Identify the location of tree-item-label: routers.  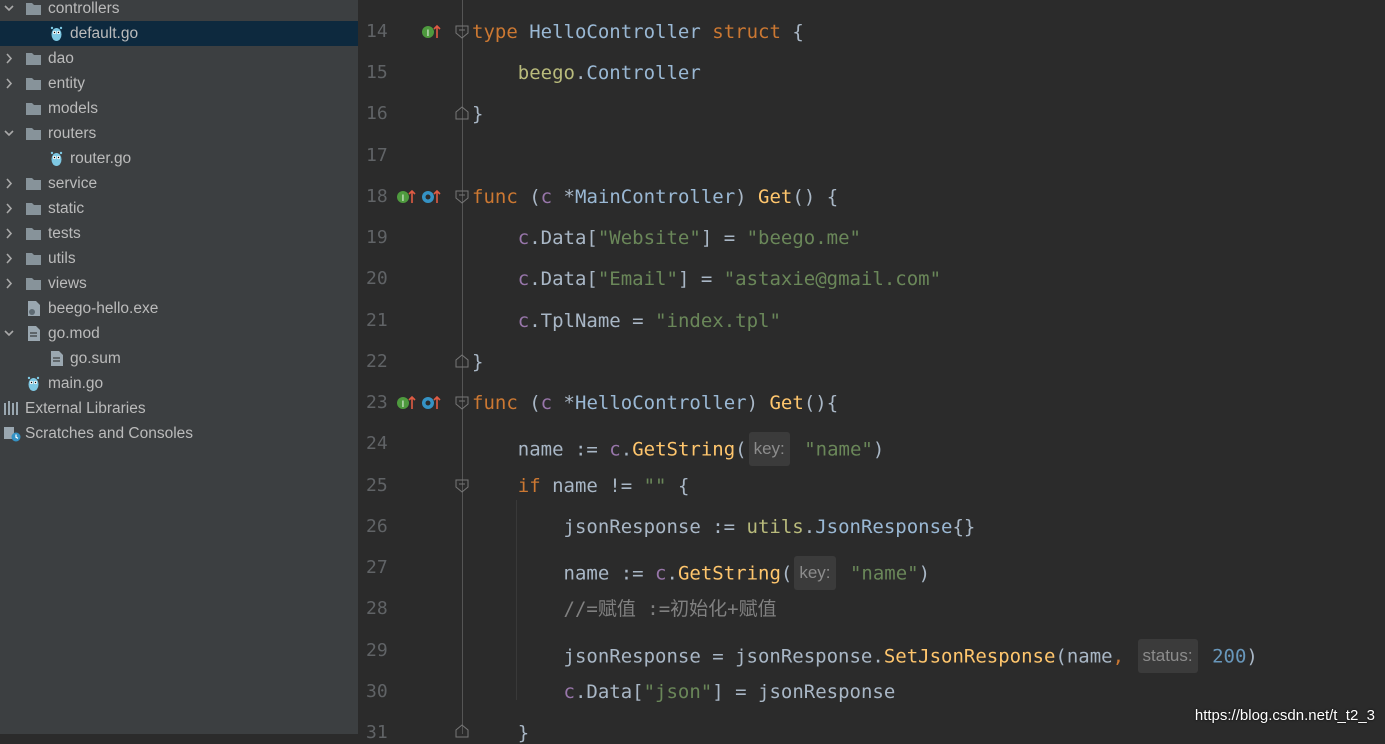
(72, 133).